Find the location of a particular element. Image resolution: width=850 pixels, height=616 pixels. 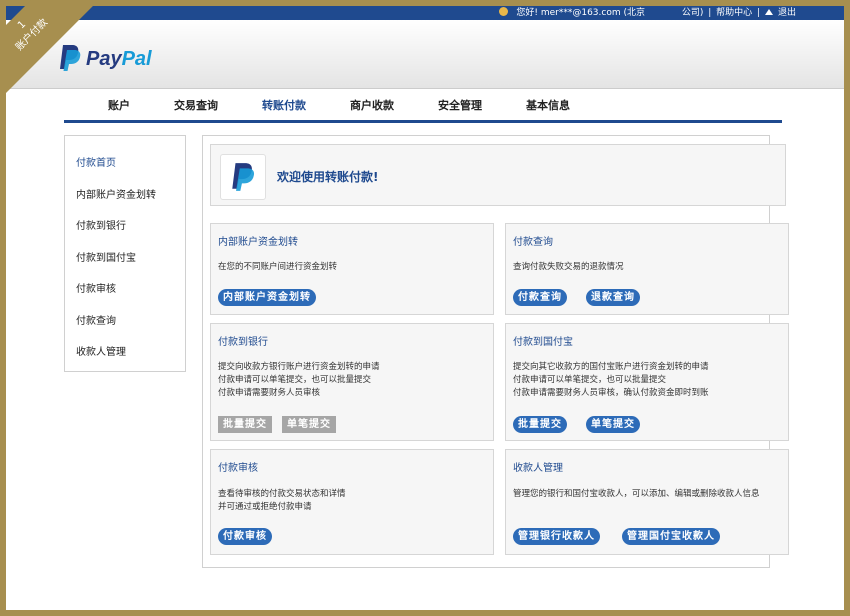

help-center-link: 帮助中心 is located at coordinates (734, 13).